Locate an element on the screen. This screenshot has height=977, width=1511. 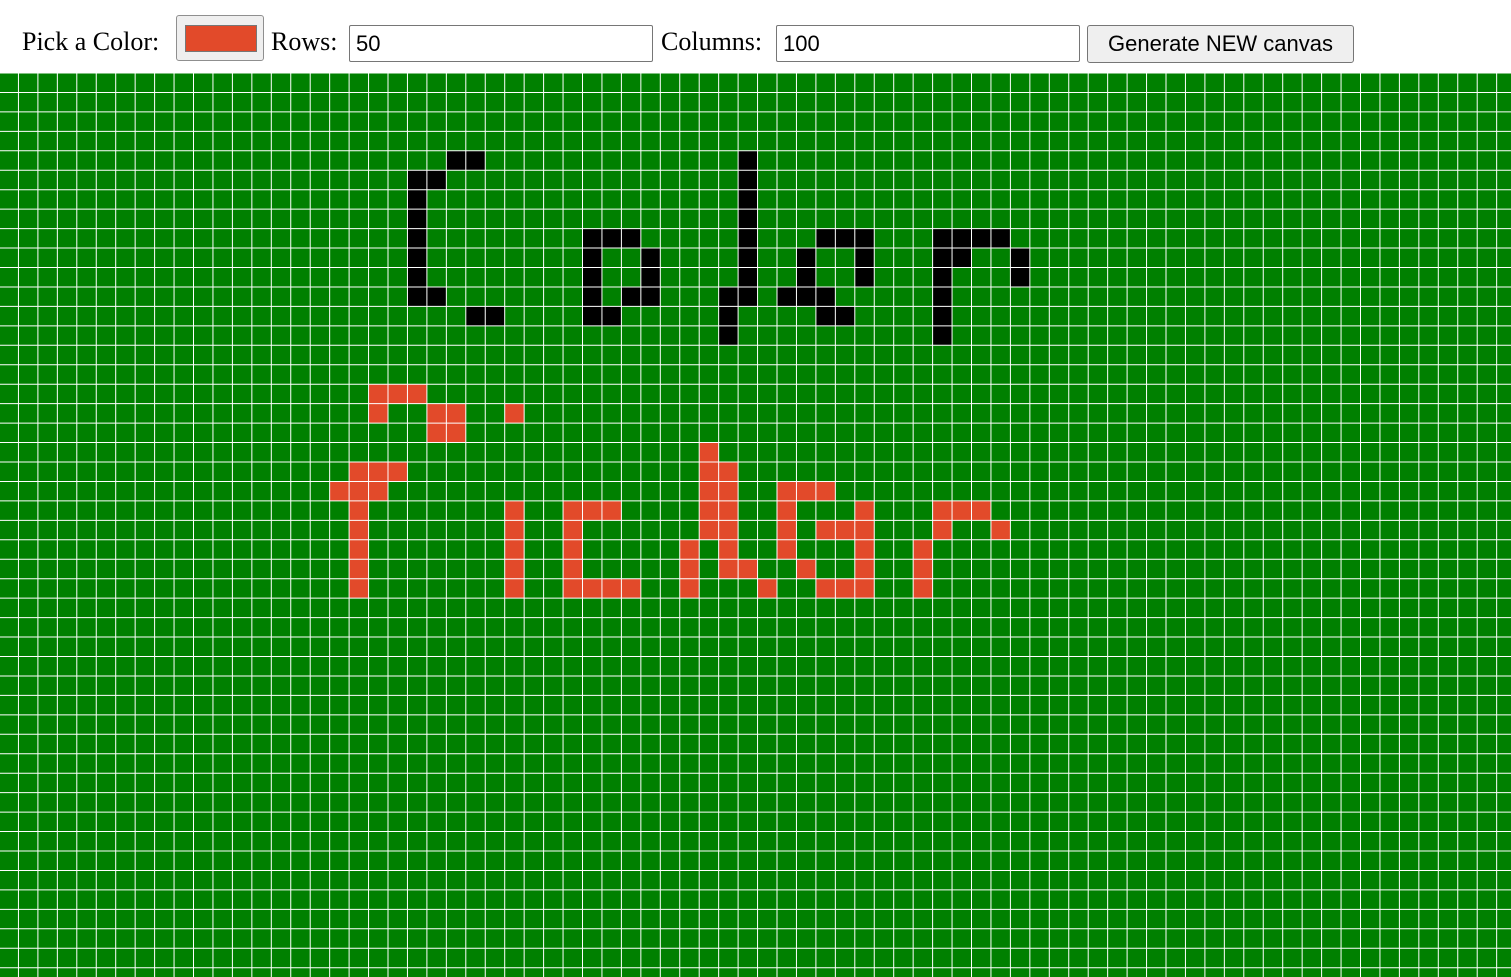
columns-input is located at coordinates (928, 43).